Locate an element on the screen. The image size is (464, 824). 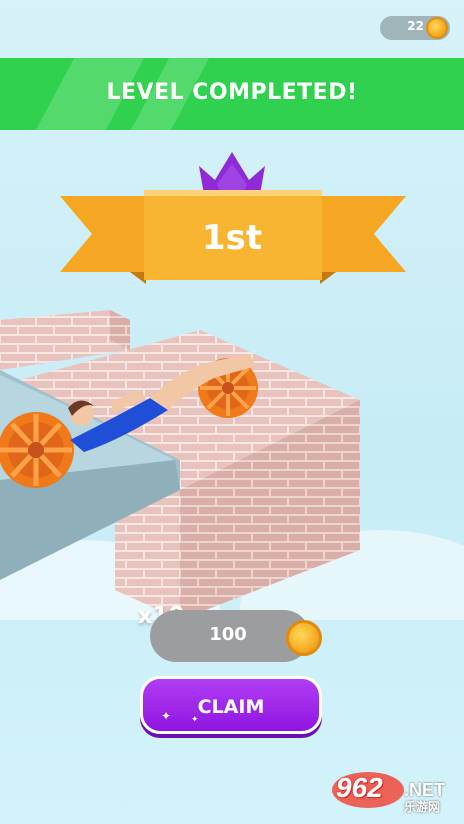
coin-counter: 22 is located at coordinates (415, 28).